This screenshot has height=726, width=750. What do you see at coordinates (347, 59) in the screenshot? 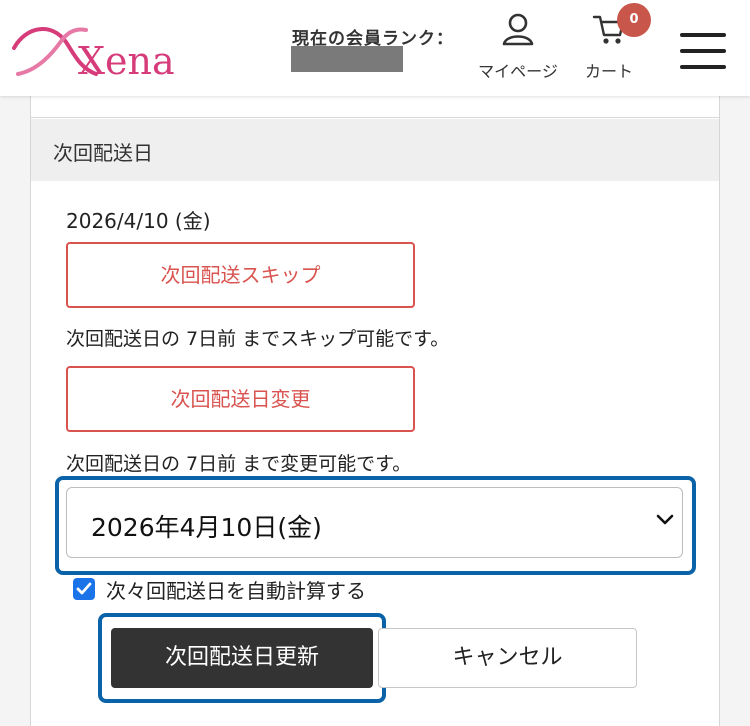
I see `member-rank-value-redacted` at bounding box center [347, 59].